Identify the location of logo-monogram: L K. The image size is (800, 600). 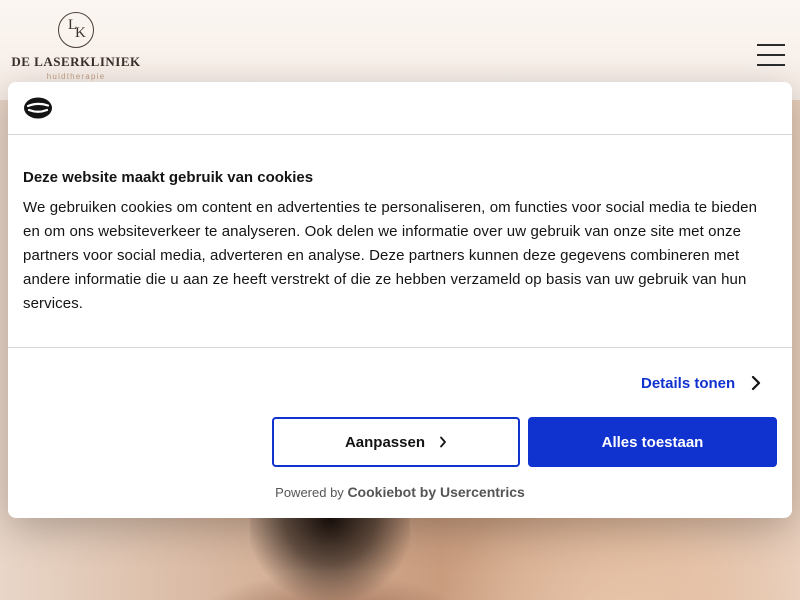
(76, 30).